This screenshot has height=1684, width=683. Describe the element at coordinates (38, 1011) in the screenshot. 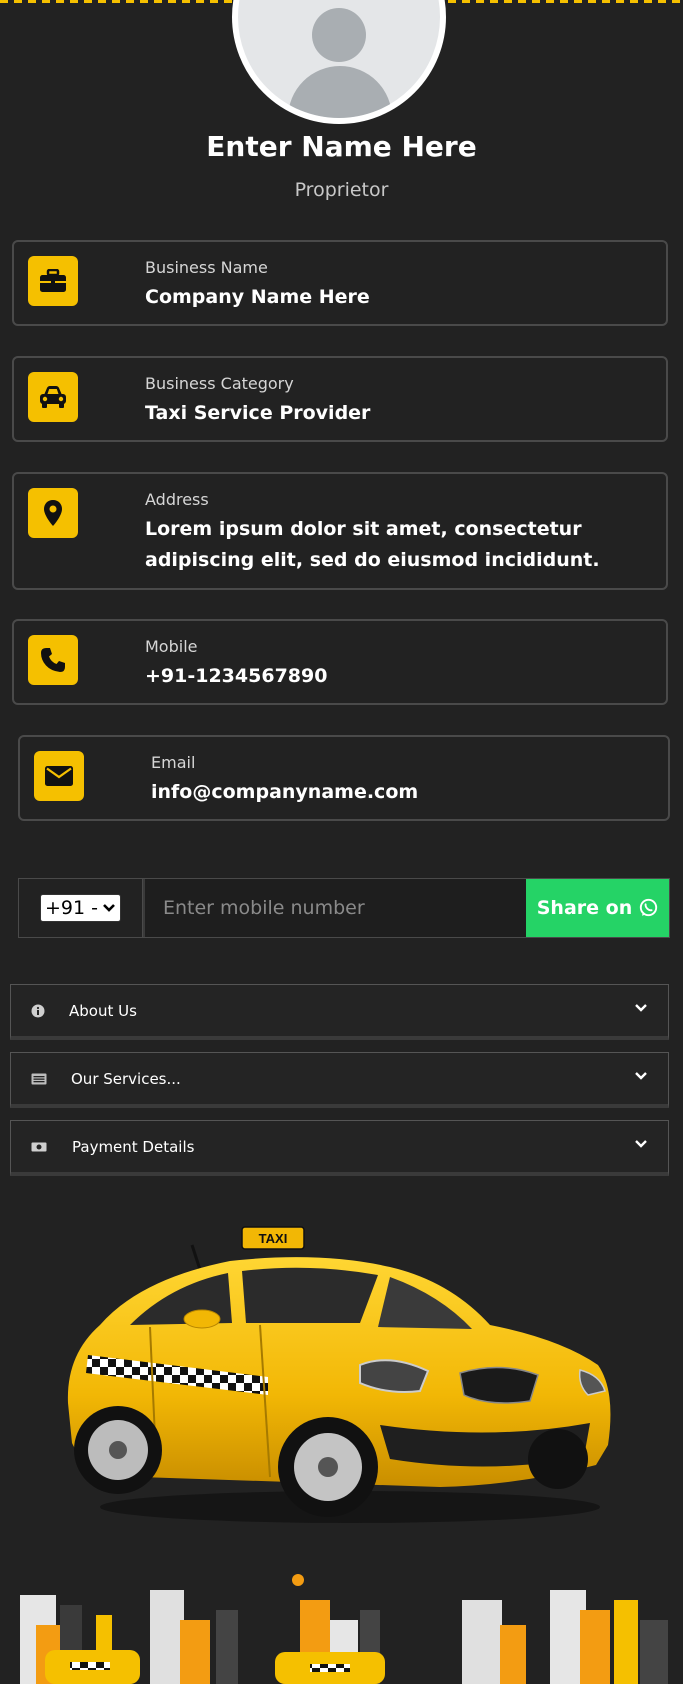

I see `info-icon` at that location.